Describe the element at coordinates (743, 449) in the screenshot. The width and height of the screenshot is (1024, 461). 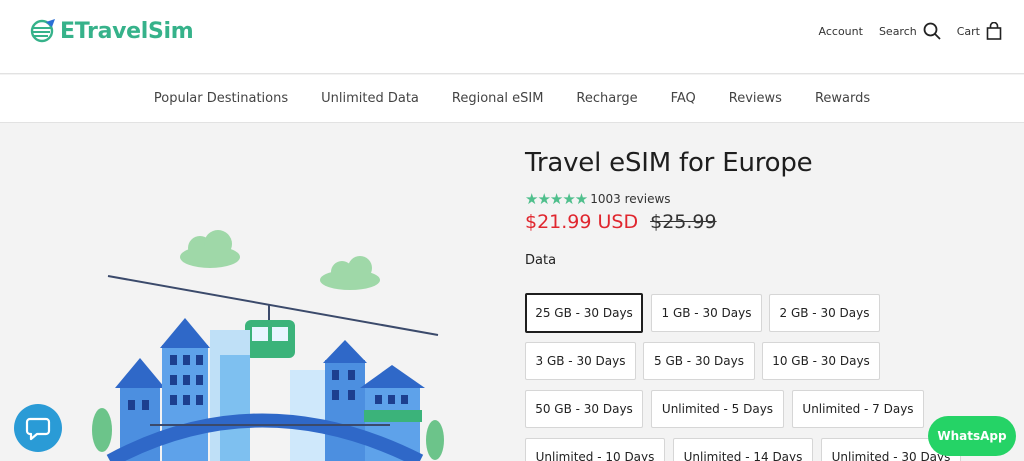
I see `option-unlimited-14days: Unlimited - 14 Days` at that location.